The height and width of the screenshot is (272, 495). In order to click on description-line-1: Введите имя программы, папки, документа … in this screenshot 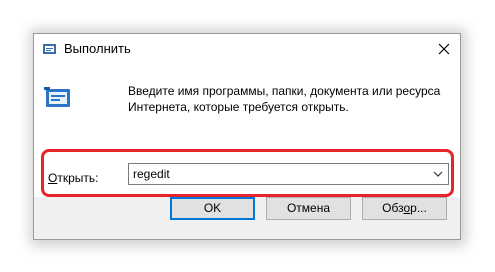, I will do `click(284, 91)`.